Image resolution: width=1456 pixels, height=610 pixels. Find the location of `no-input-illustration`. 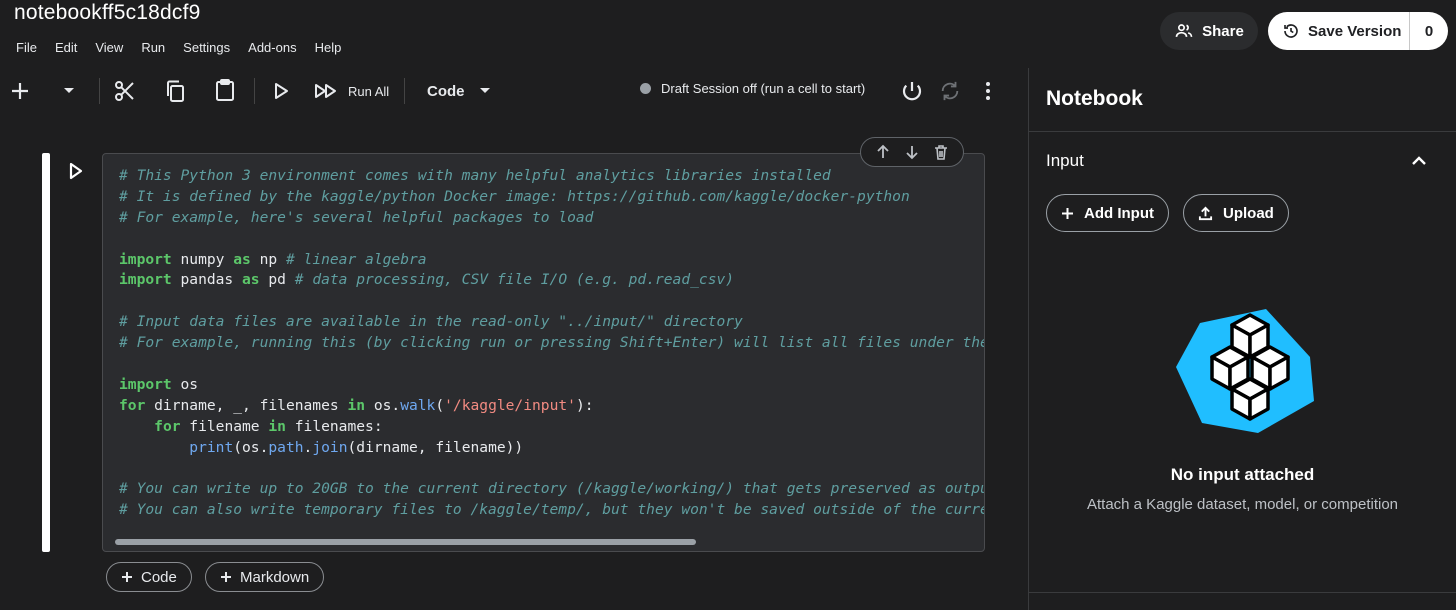

no-input-illustration is located at coordinates (1245, 371).